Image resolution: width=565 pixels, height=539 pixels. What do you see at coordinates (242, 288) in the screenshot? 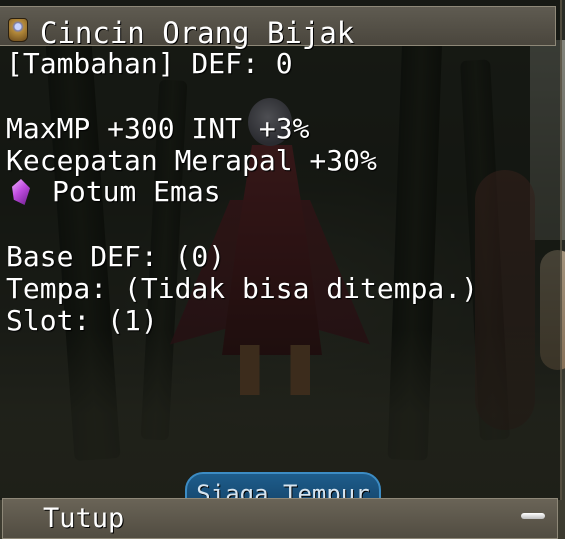
I see `refine-line: Tempa: (Tidak bisa ditempa.)` at bounding box center [242, 288].